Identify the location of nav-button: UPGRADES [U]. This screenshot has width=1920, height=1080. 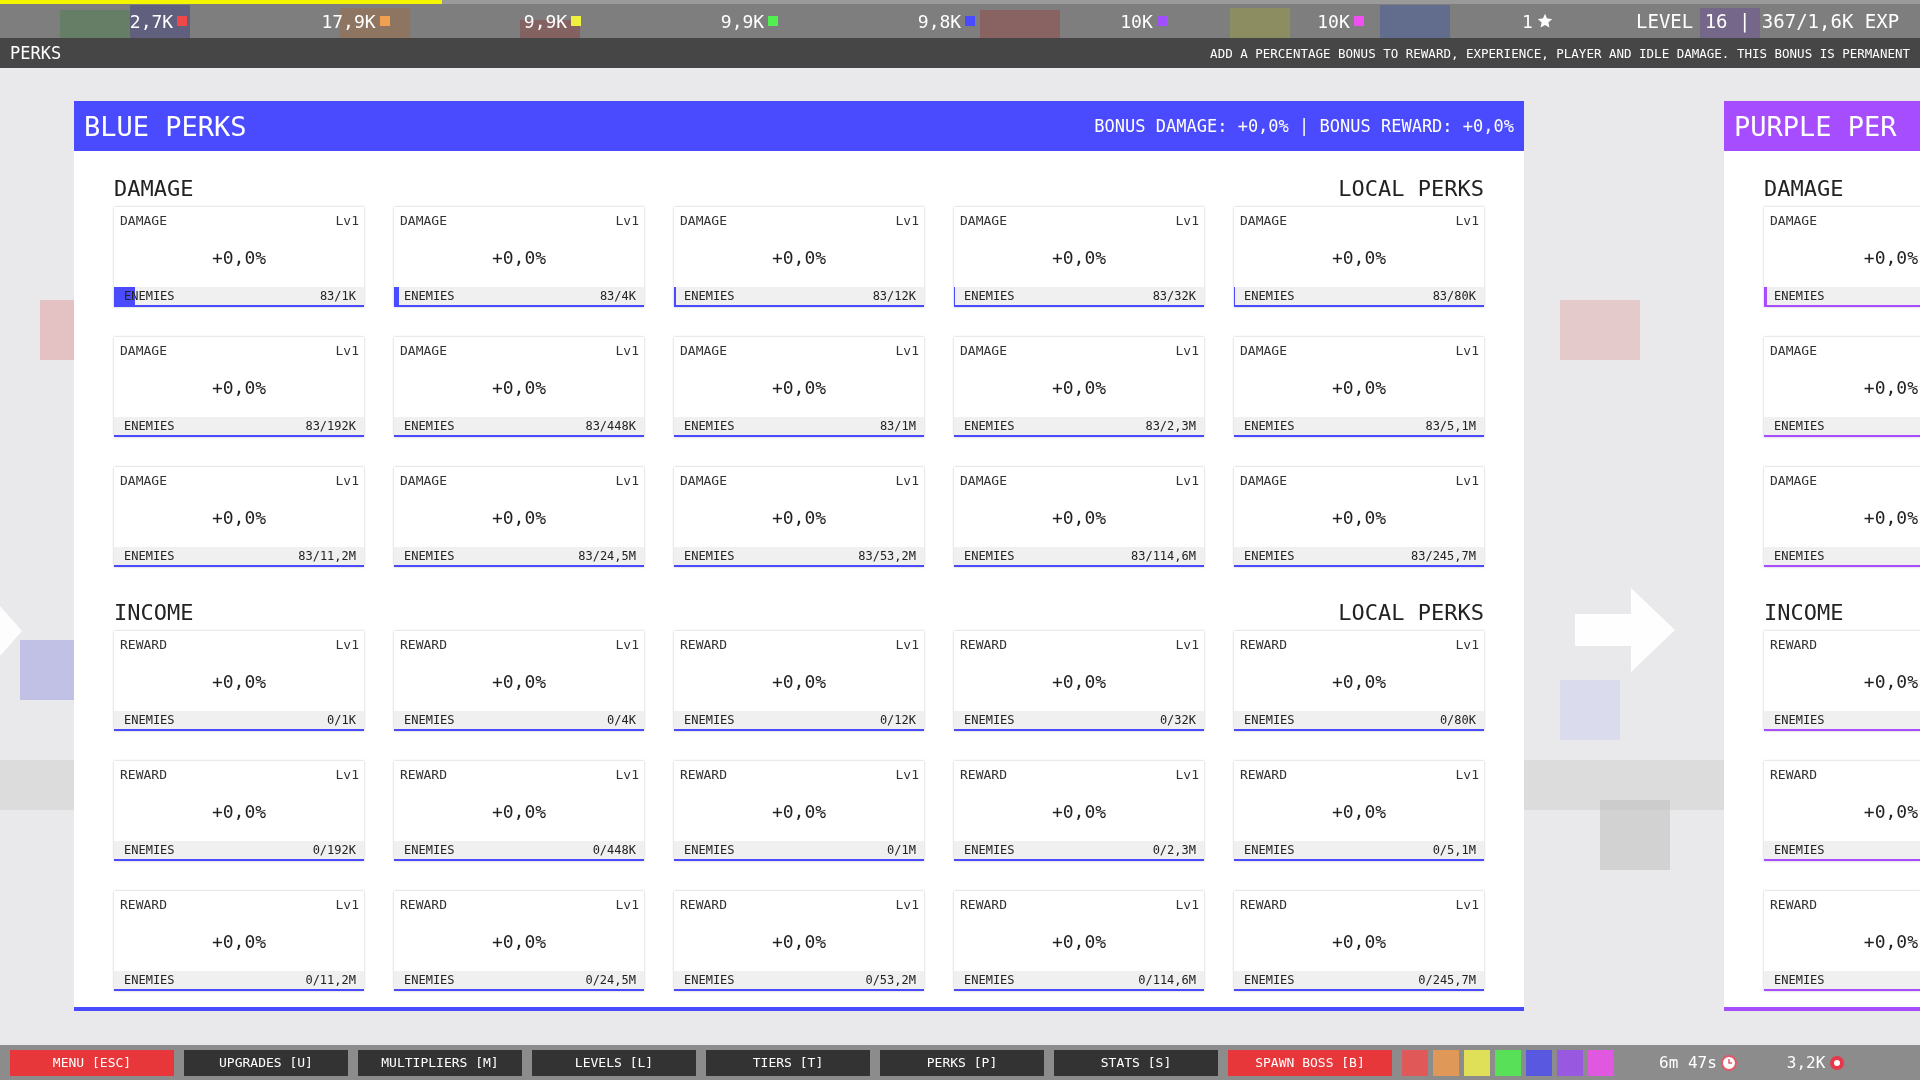
(266, 1062).